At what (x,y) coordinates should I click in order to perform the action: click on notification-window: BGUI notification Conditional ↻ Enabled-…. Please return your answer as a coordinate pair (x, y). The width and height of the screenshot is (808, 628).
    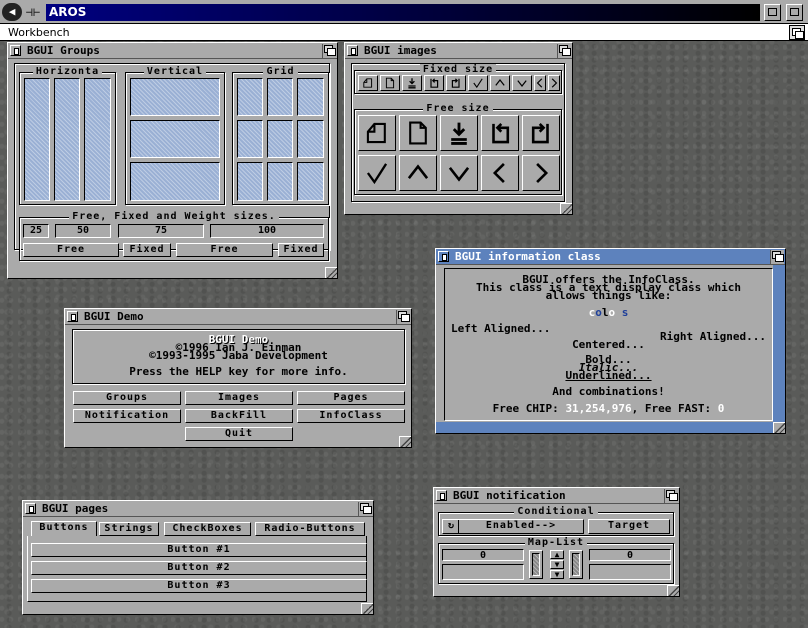
    Looking at the image, I should click on (556, 542).